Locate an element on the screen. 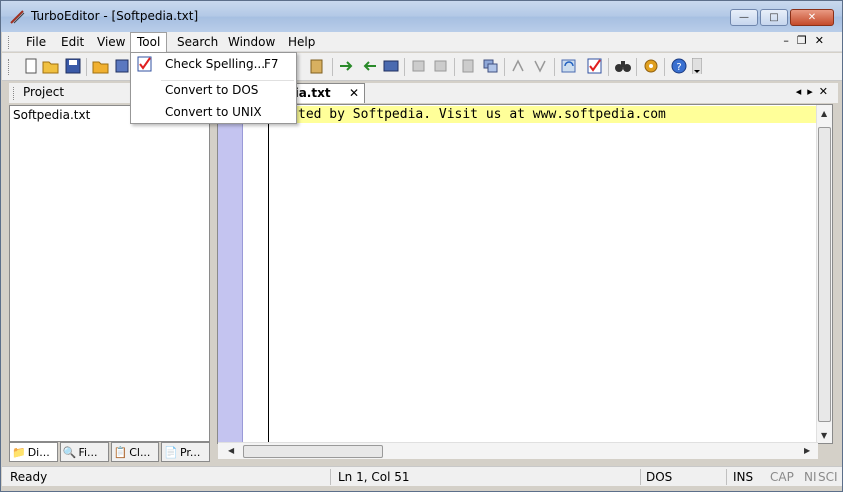 The height and width of the screenshot is (492, 843). menu-check-spelling: Check Spelling... F7 is located at coordinates (213, 64).